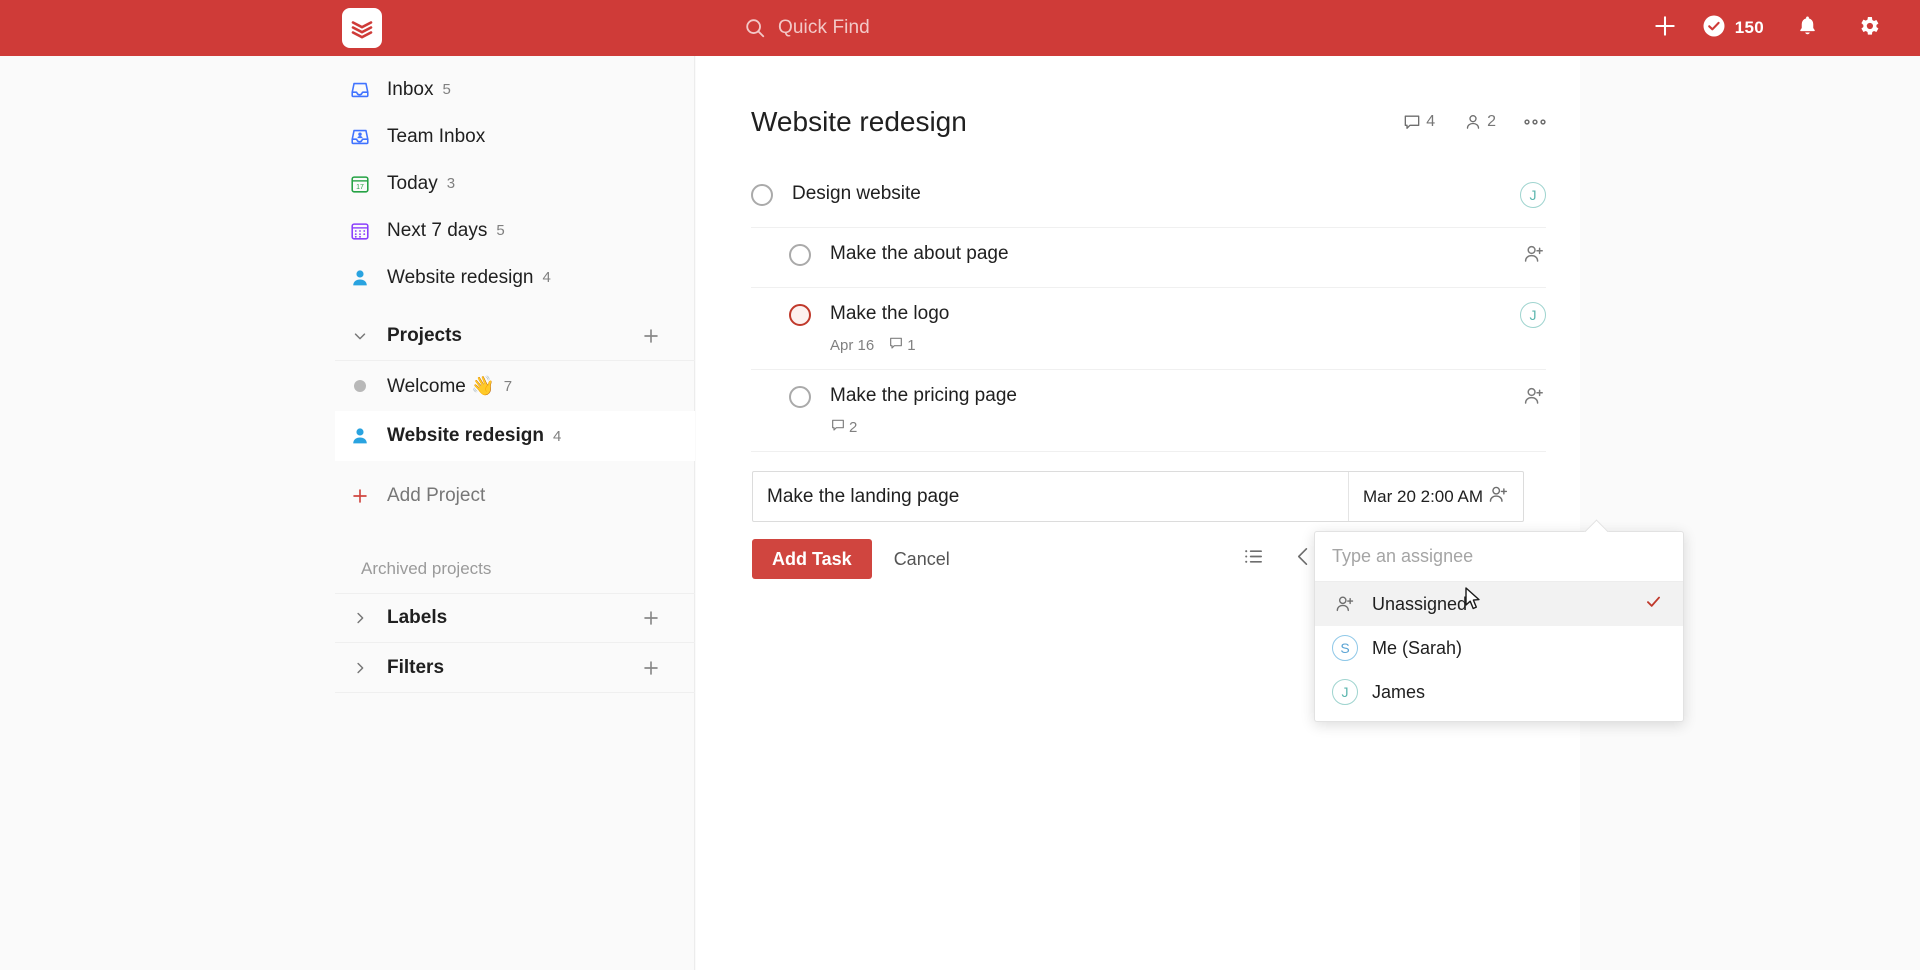 This screenshot has height=970, width=1920. What do you see at coordinates (1653, 604) in the screenshot?
I see `check-icon` at bounding box center [1653, 604].